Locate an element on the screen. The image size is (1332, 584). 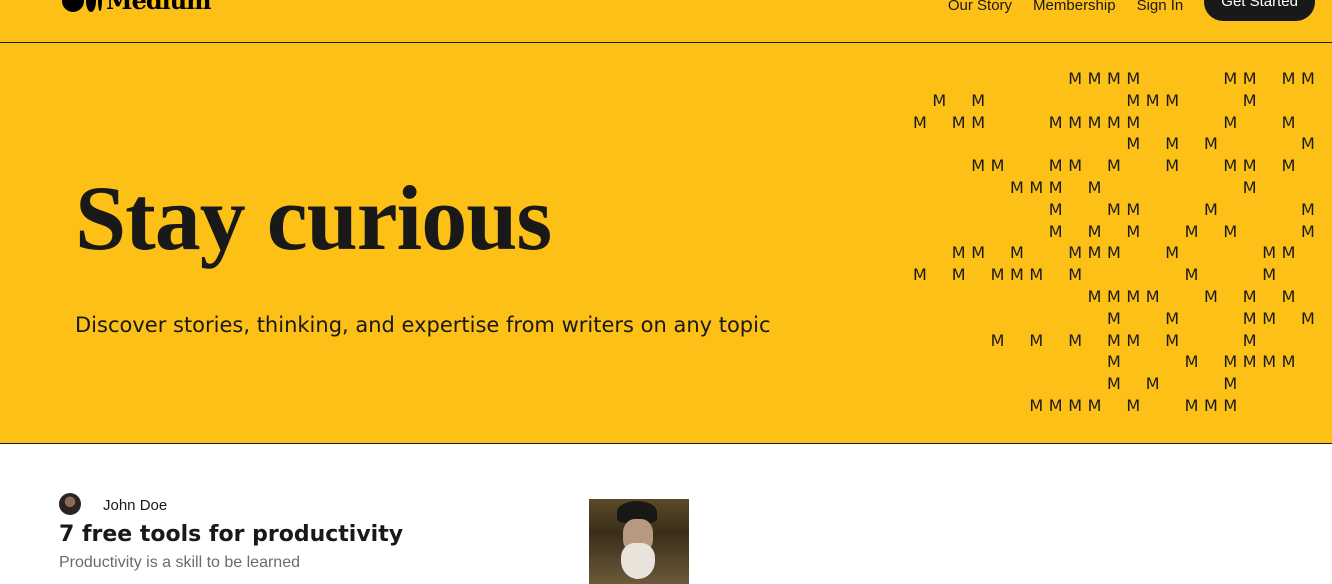
post-thumbnail is located at coordinates (639, 541).